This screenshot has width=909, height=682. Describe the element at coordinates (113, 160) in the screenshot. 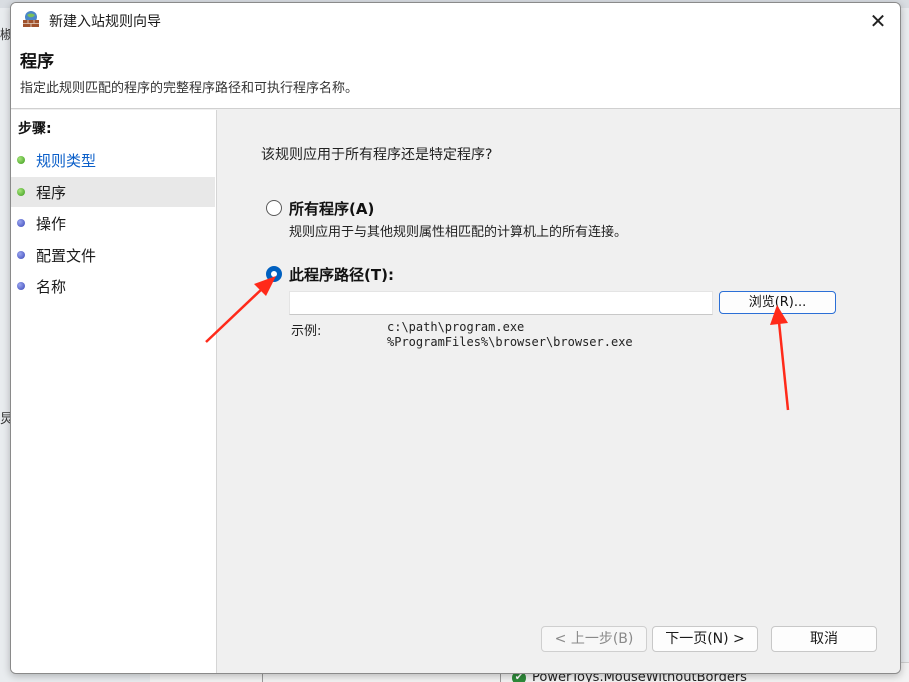

I see `step-rule-type: 规则类型` at that location.